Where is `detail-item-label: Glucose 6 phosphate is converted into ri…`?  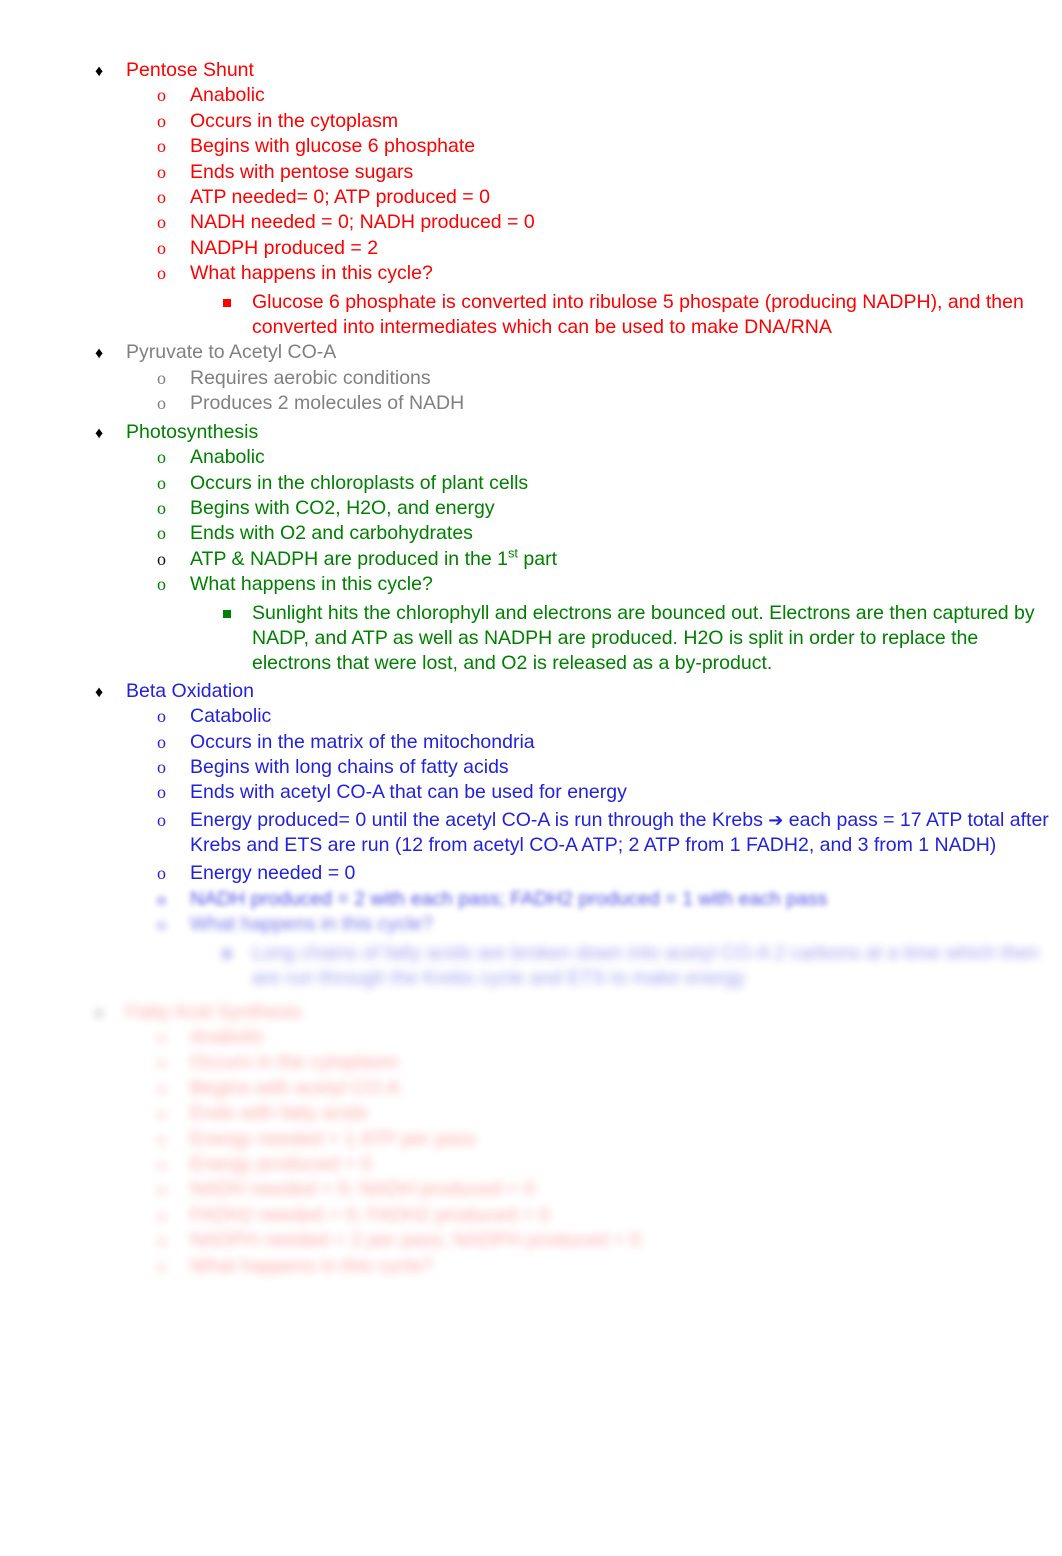
detail-item-label: Glucose 6 phosphate is converted into ri… is located at coordinates (638, 314).